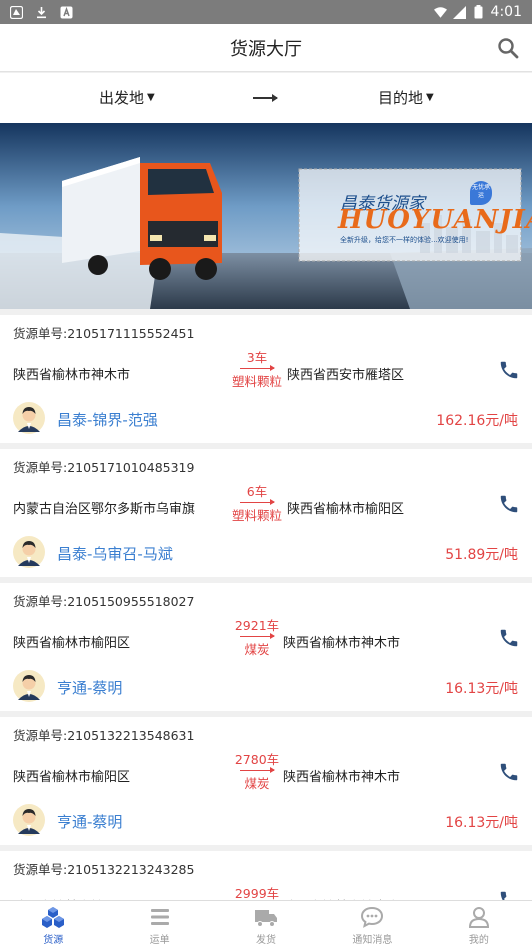  Describe the element at coordinates (16, 12) in the screenshot. I see `notification-app-icon` at that location.